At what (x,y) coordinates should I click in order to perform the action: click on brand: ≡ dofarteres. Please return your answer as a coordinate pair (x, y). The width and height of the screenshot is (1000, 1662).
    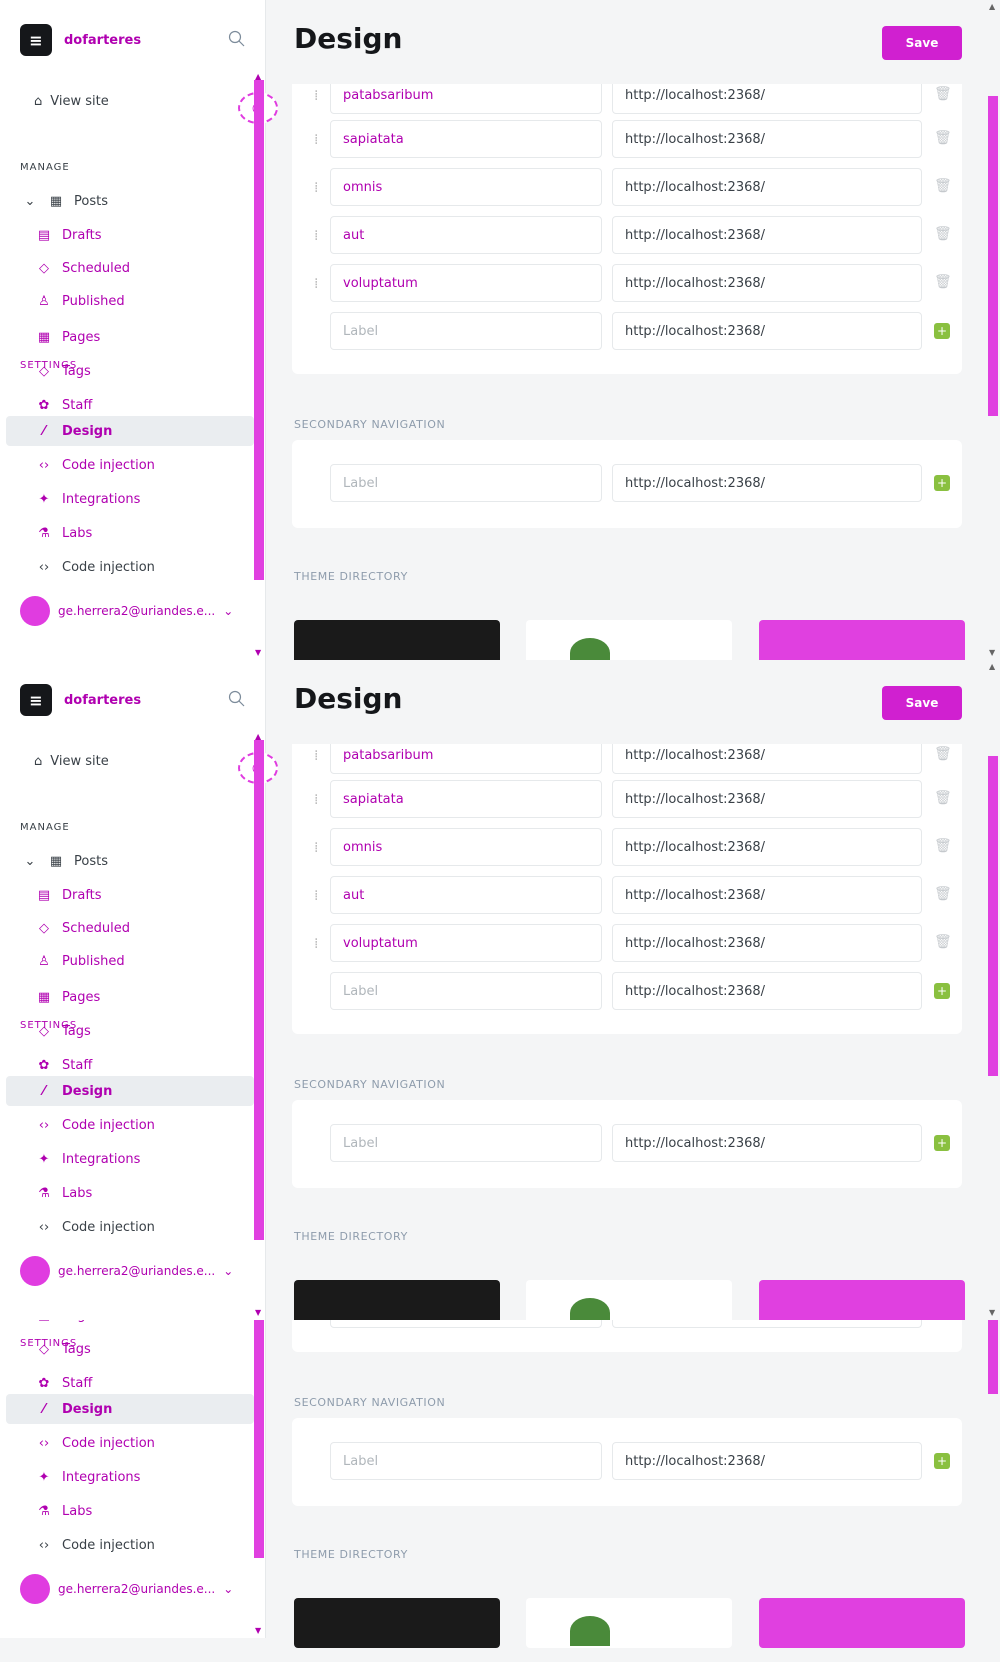
    Looking at the image, I should click on (80, 40).